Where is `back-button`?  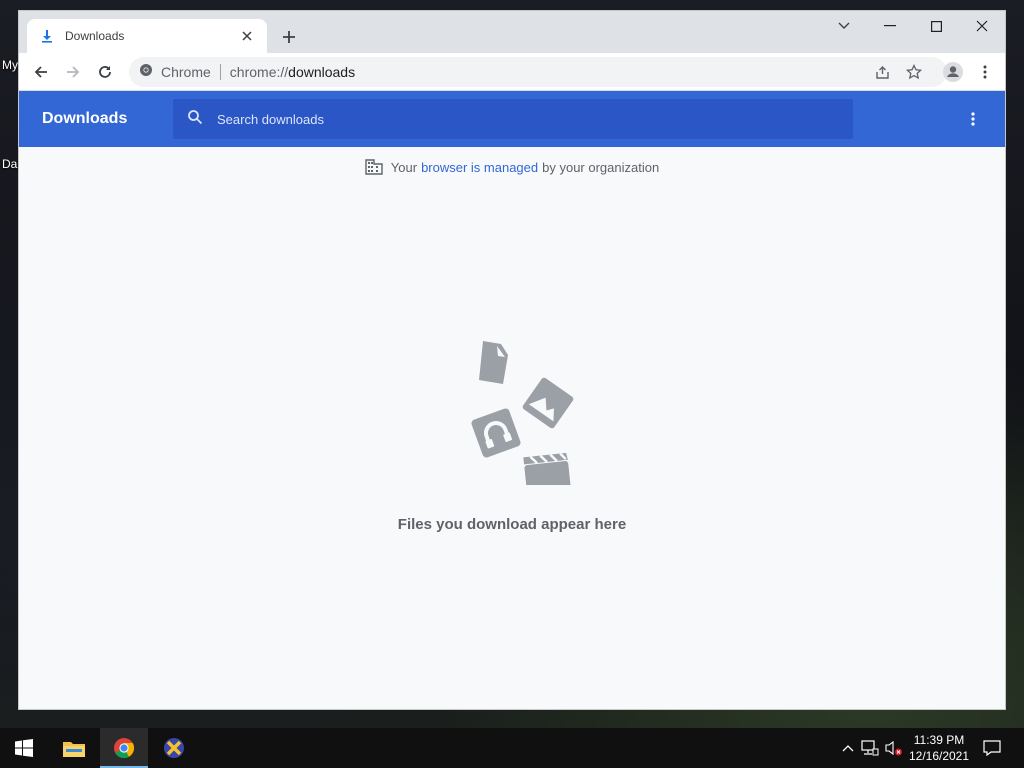
back-button is located at coordinates (41, 72).